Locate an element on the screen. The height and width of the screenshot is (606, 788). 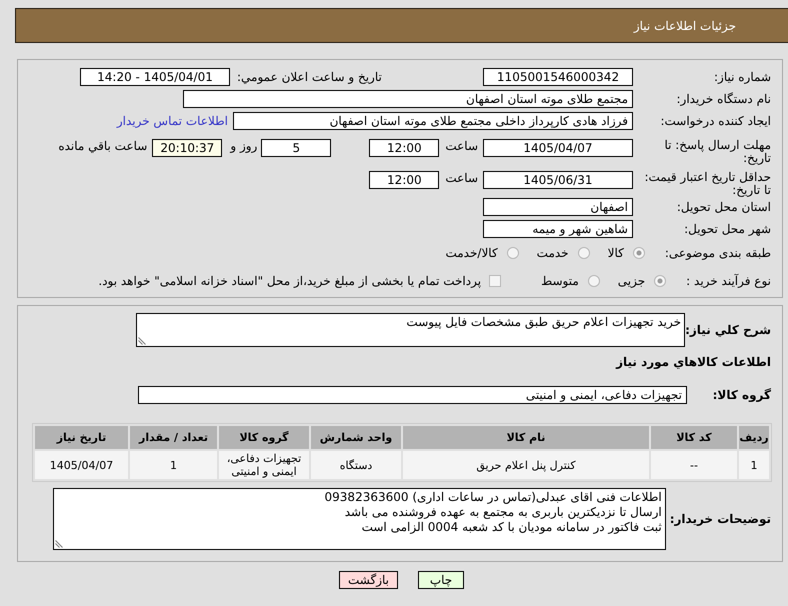
need-number-field: 1105001546000342 is located at coordinates (558, 77).